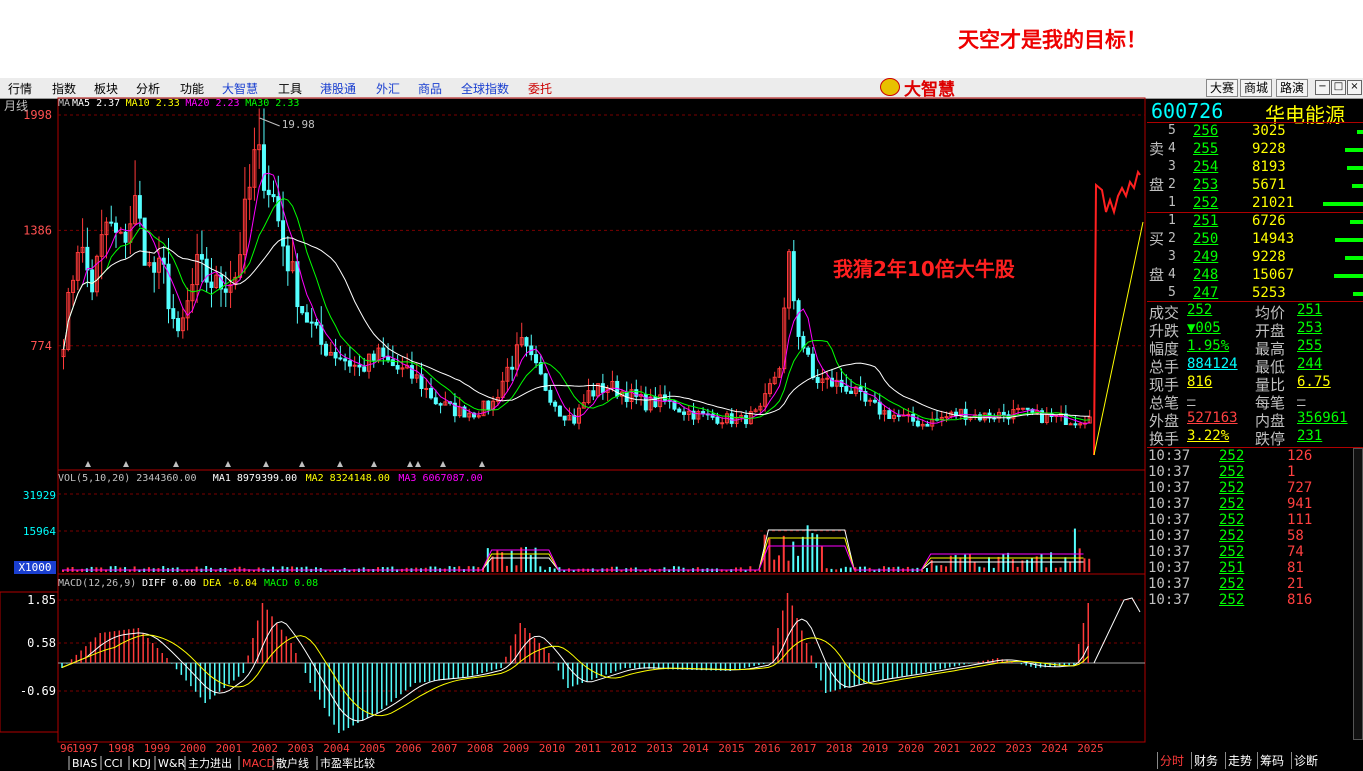 The image size is (1363, 771). I want to click on stat-value: 816, so click(1200, 382).